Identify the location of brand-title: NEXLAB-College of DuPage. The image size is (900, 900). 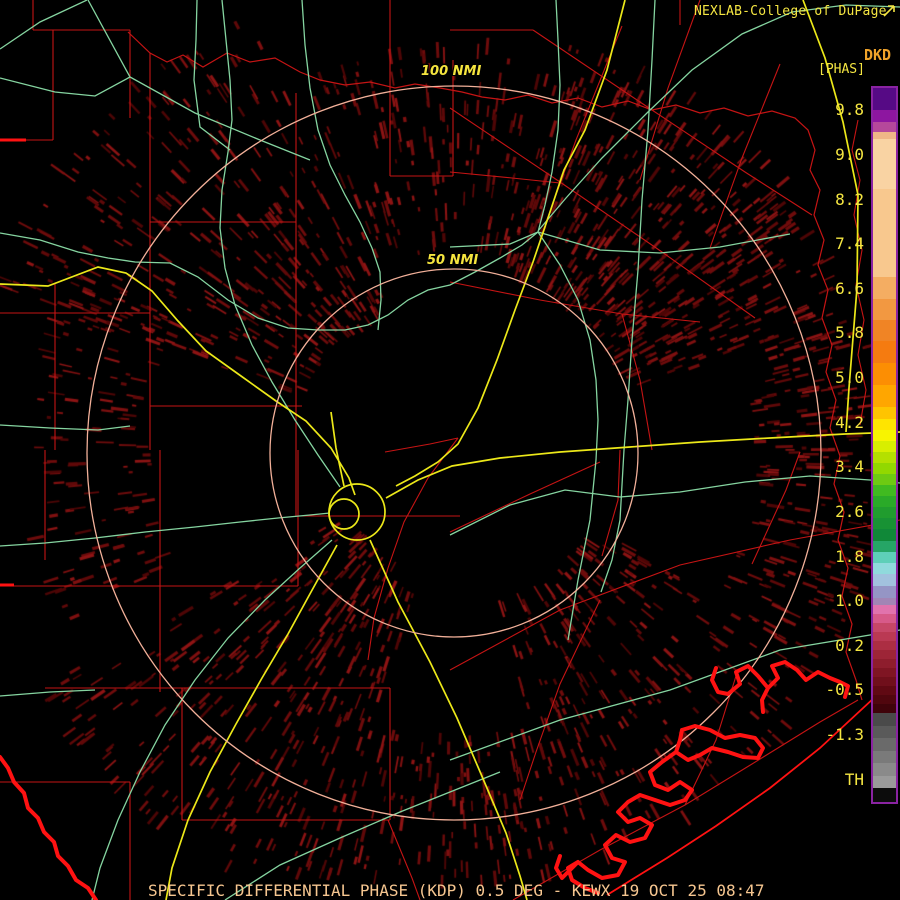
(790, 11).